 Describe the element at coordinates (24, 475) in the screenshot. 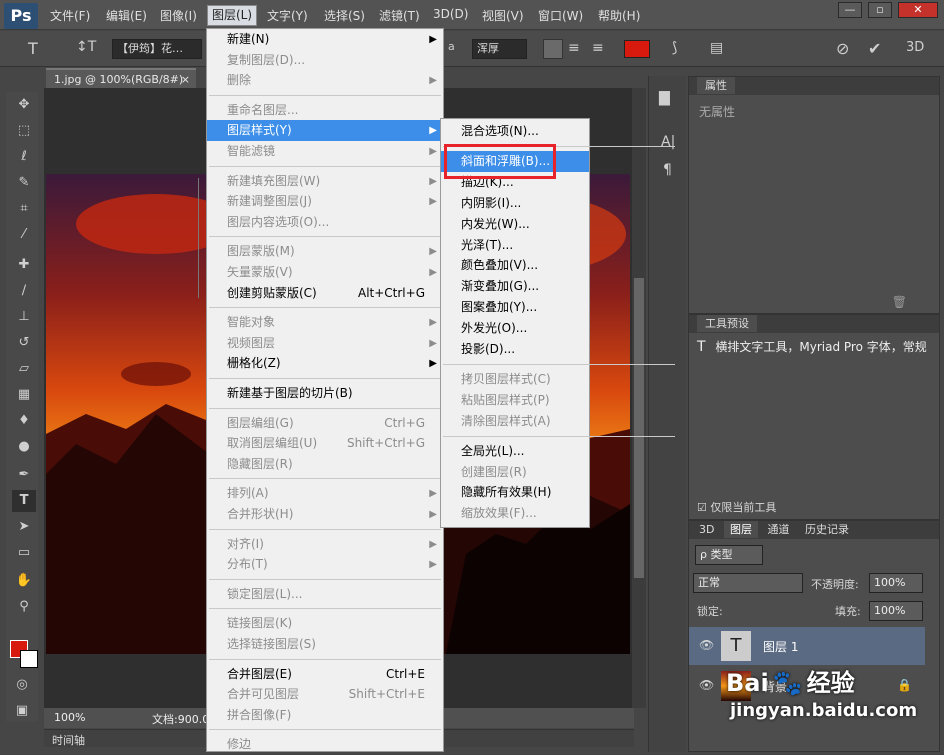

I see `pen-tool-icon: ✒` at that location.